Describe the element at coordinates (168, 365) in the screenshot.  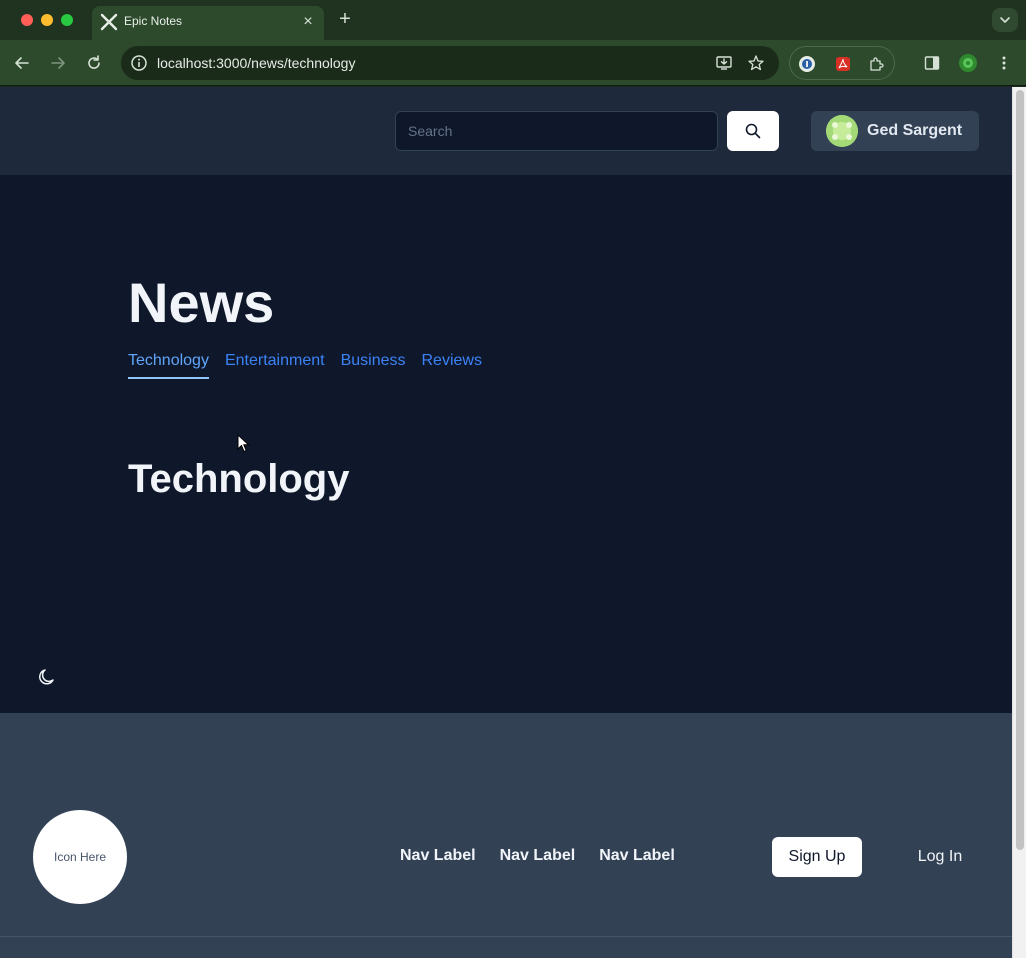
I see `tab-technology: Technology` at that location.